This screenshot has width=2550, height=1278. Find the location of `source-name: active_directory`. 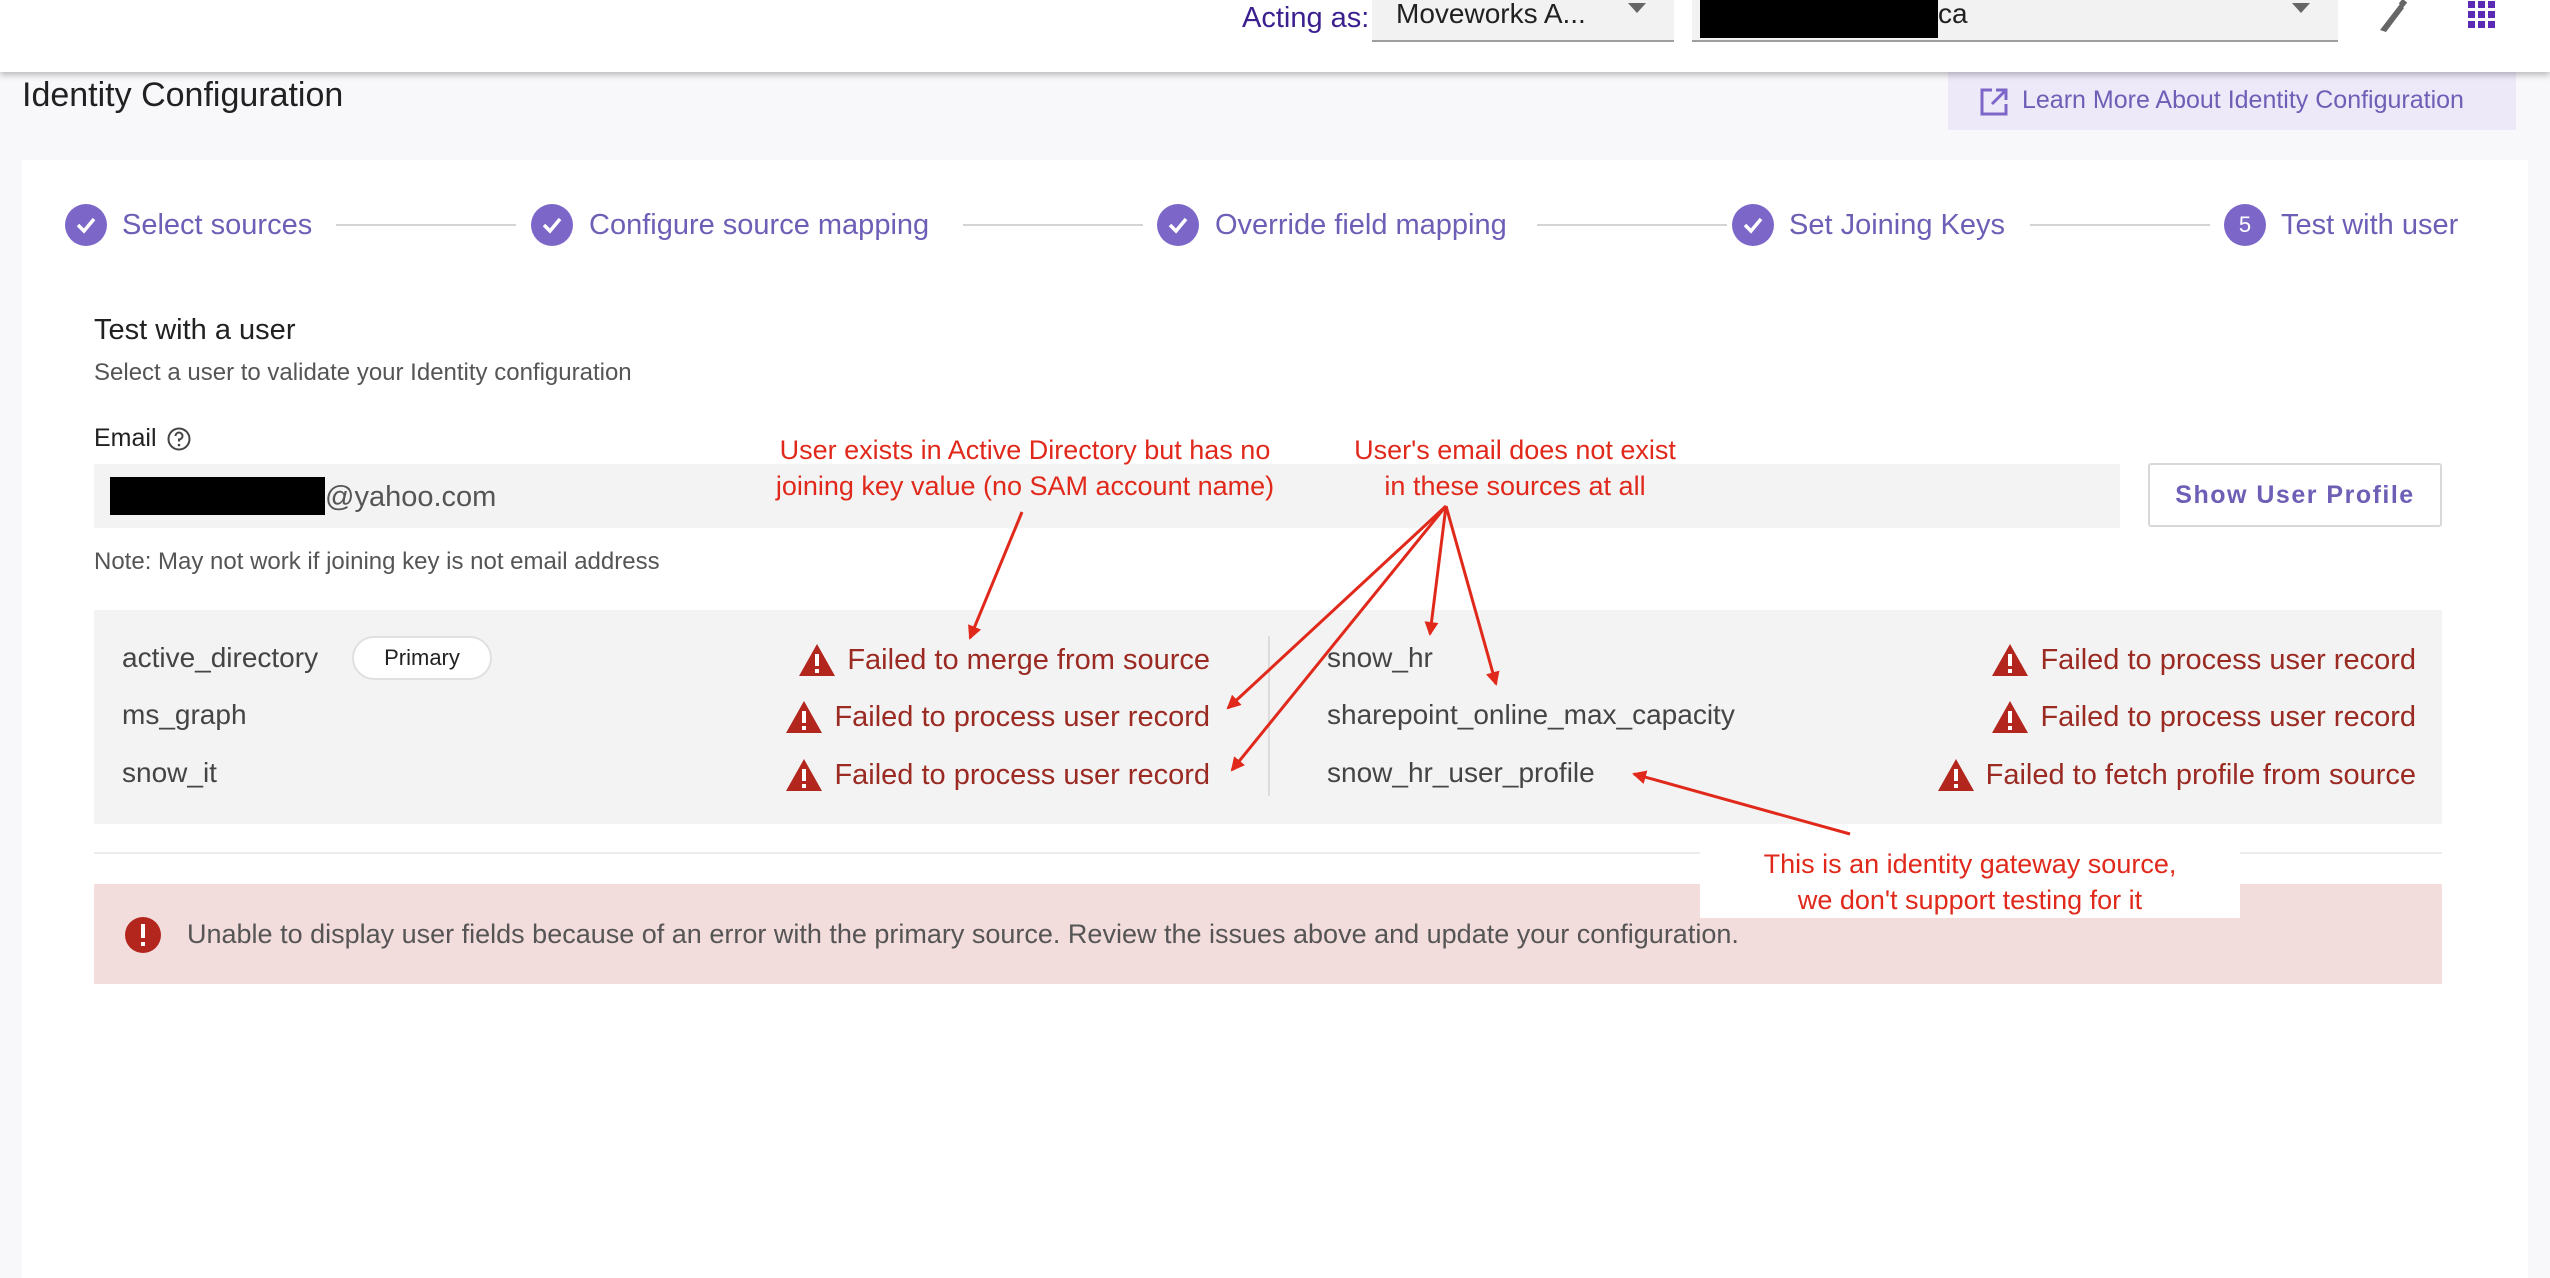

source-name: active_directory is located at coordinates (220, 657).